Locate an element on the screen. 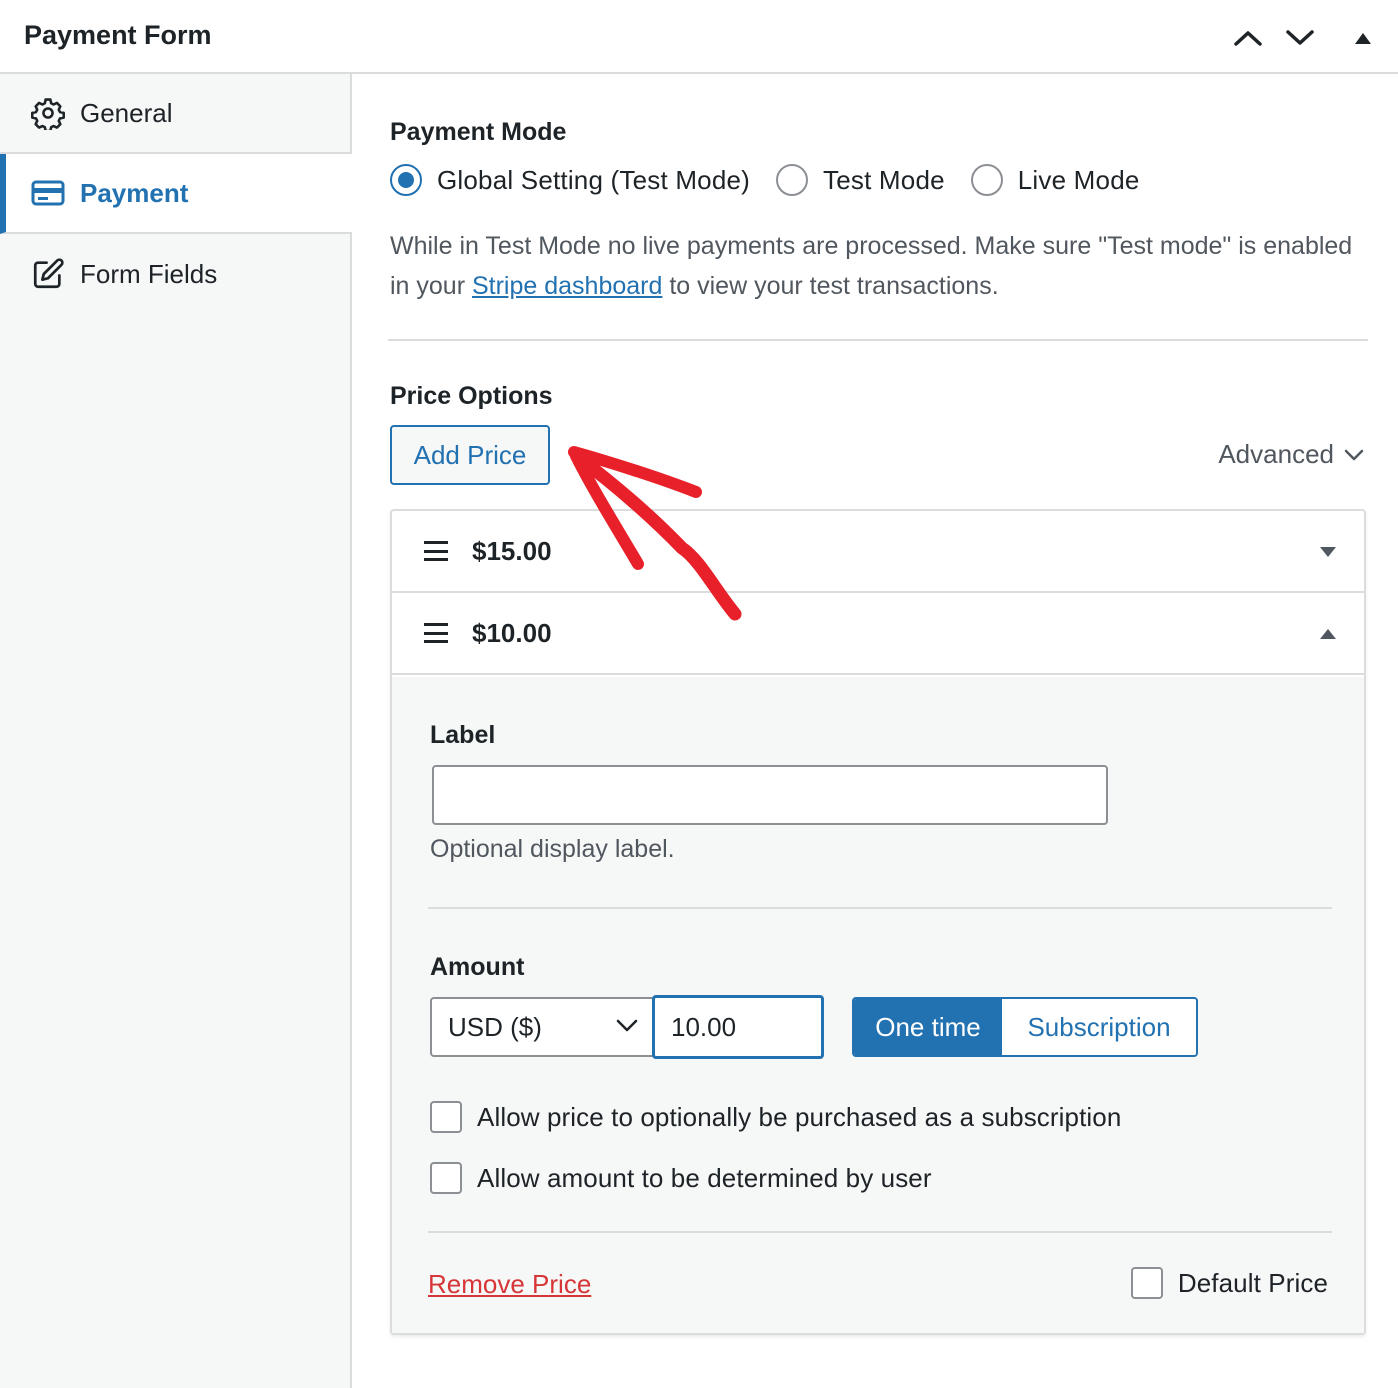  price-amount: $15.00 is located at coordinates (512, 550).